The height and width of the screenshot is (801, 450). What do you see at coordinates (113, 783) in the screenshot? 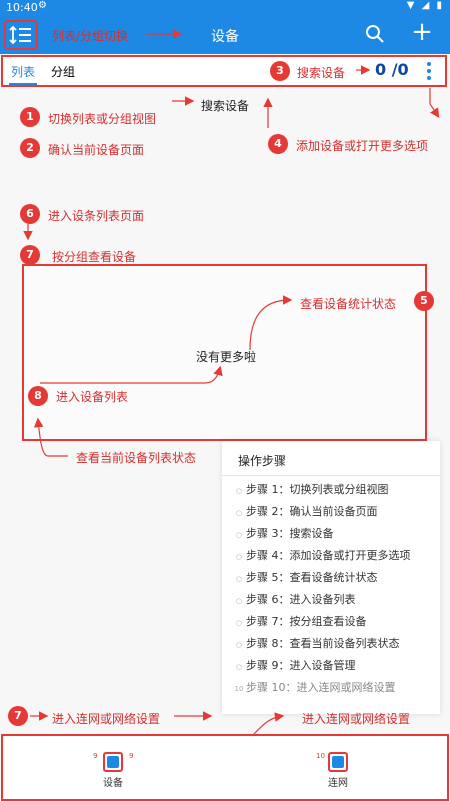
I see `nav-devices-label: 设备` at bounding box center [113, 783].